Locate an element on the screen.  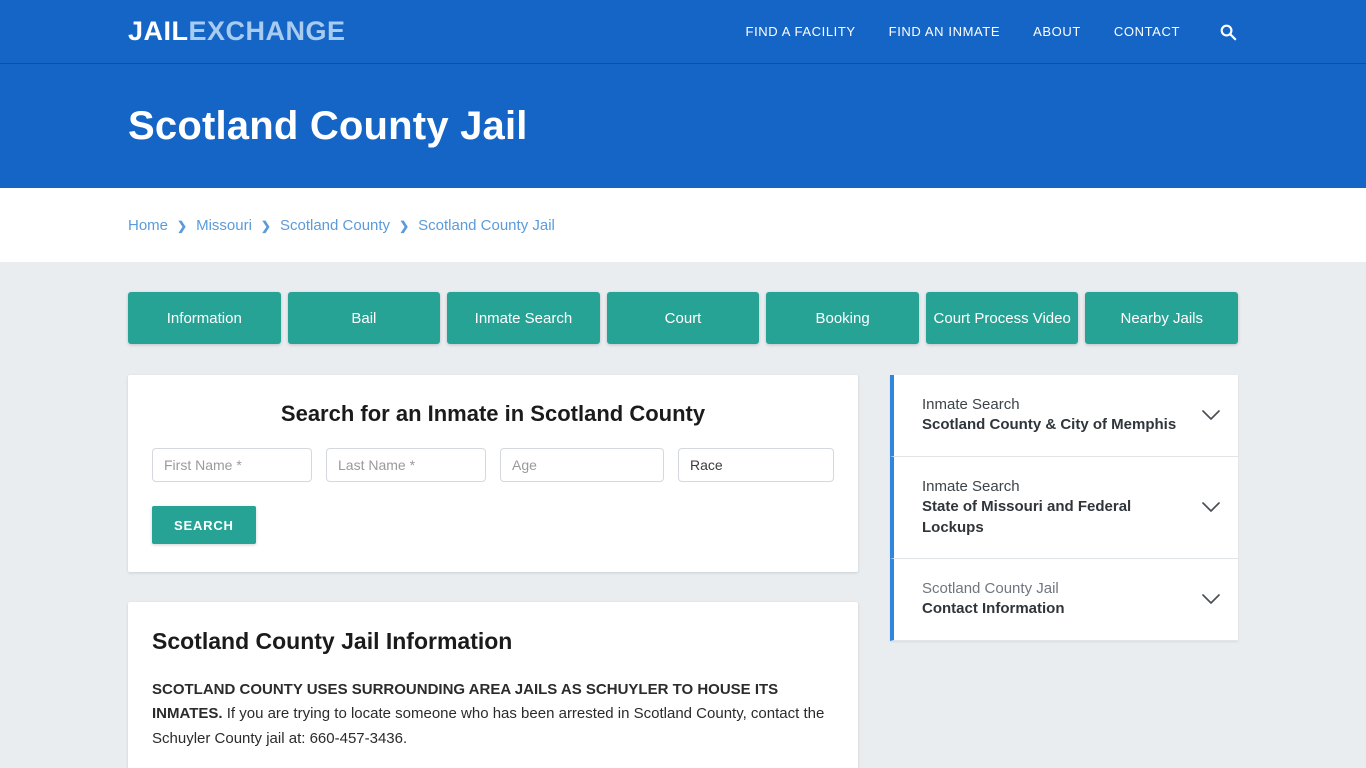
race-select: Race is located at coordinates (756, 465).